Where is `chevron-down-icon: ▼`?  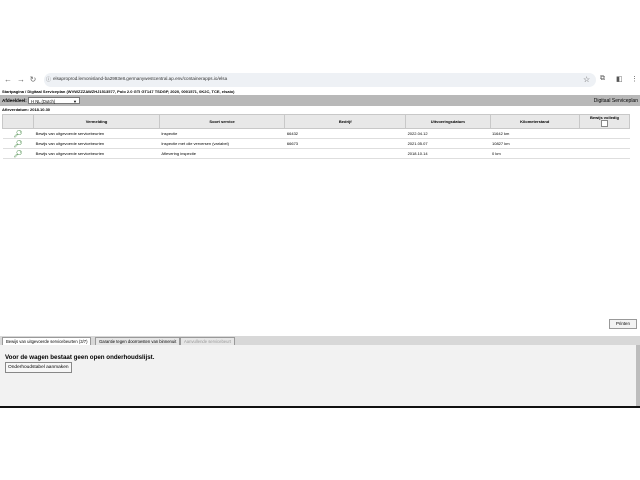
chevron-down-icon: ▼ is located at coordinates (75, 101).